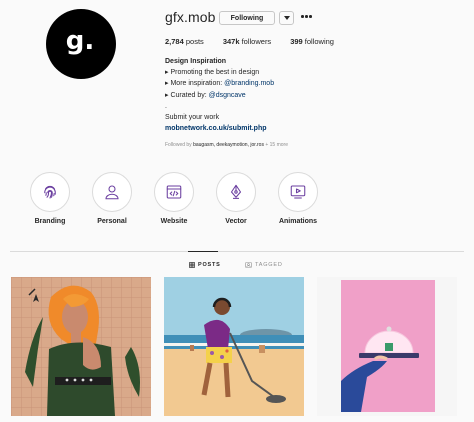 Image resolution: width=474 pixels, height=422 pixels. What do you see at coordinates (237, 251) in the screenshot?
I see `tabs-divider` at bounding box center [237, 251].